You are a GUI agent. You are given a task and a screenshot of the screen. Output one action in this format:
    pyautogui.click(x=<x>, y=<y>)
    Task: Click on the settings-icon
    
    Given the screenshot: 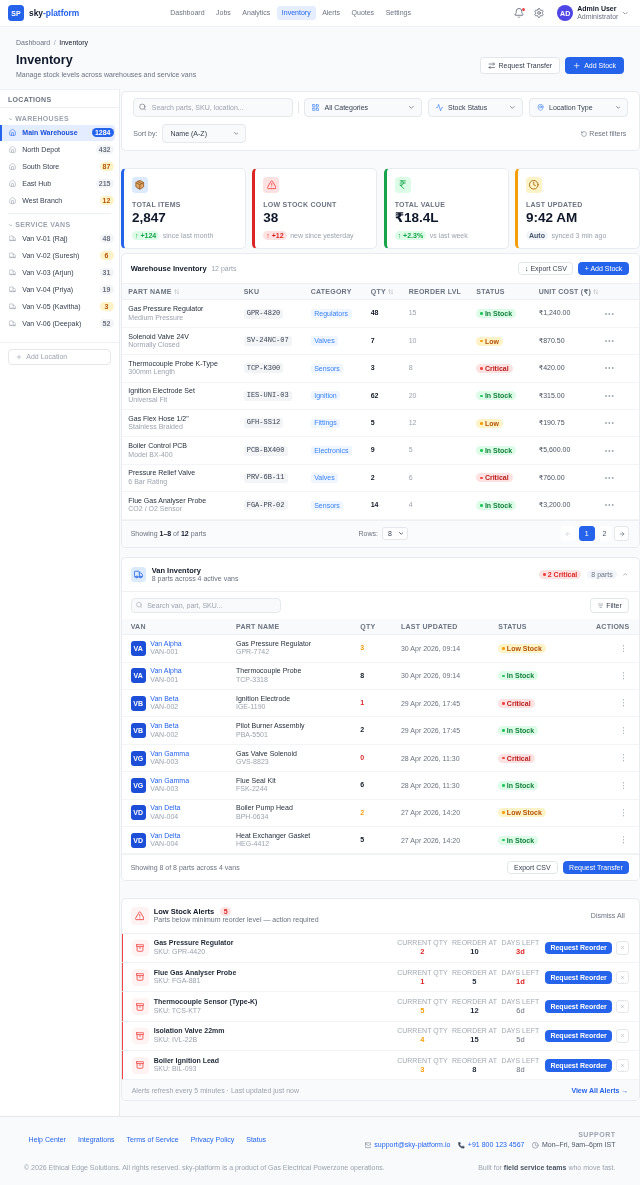 What is the action you would take?
    pyautogui.click(x=539, y=13)
    